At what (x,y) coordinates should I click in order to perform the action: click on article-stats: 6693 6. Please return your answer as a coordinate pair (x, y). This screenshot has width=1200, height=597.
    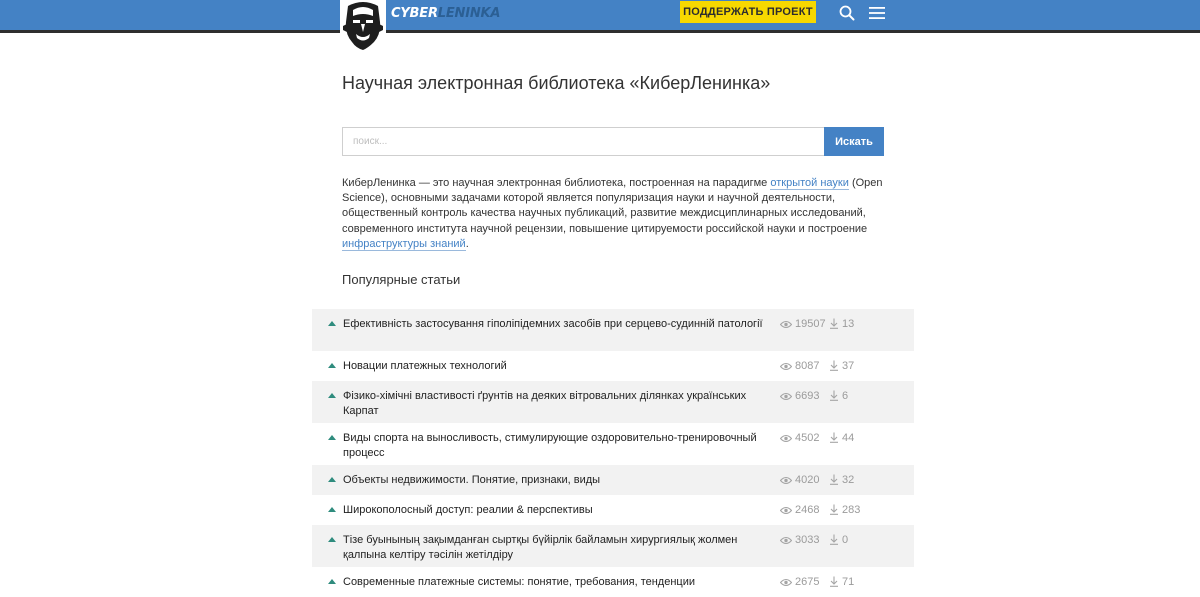
    Looking at the image, I should click on (814, 396).